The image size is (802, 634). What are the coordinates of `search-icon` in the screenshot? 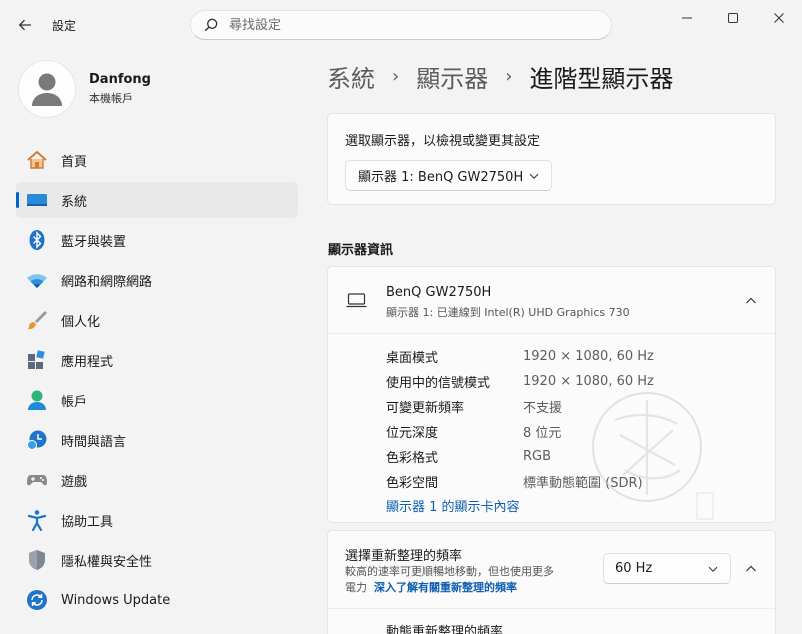 It's located at (211, 25).